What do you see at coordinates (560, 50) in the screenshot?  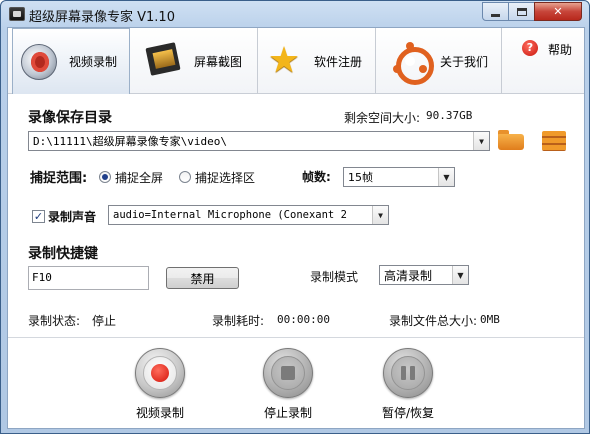 I see `help-label: 帮助` at bounding box center [560, 50].